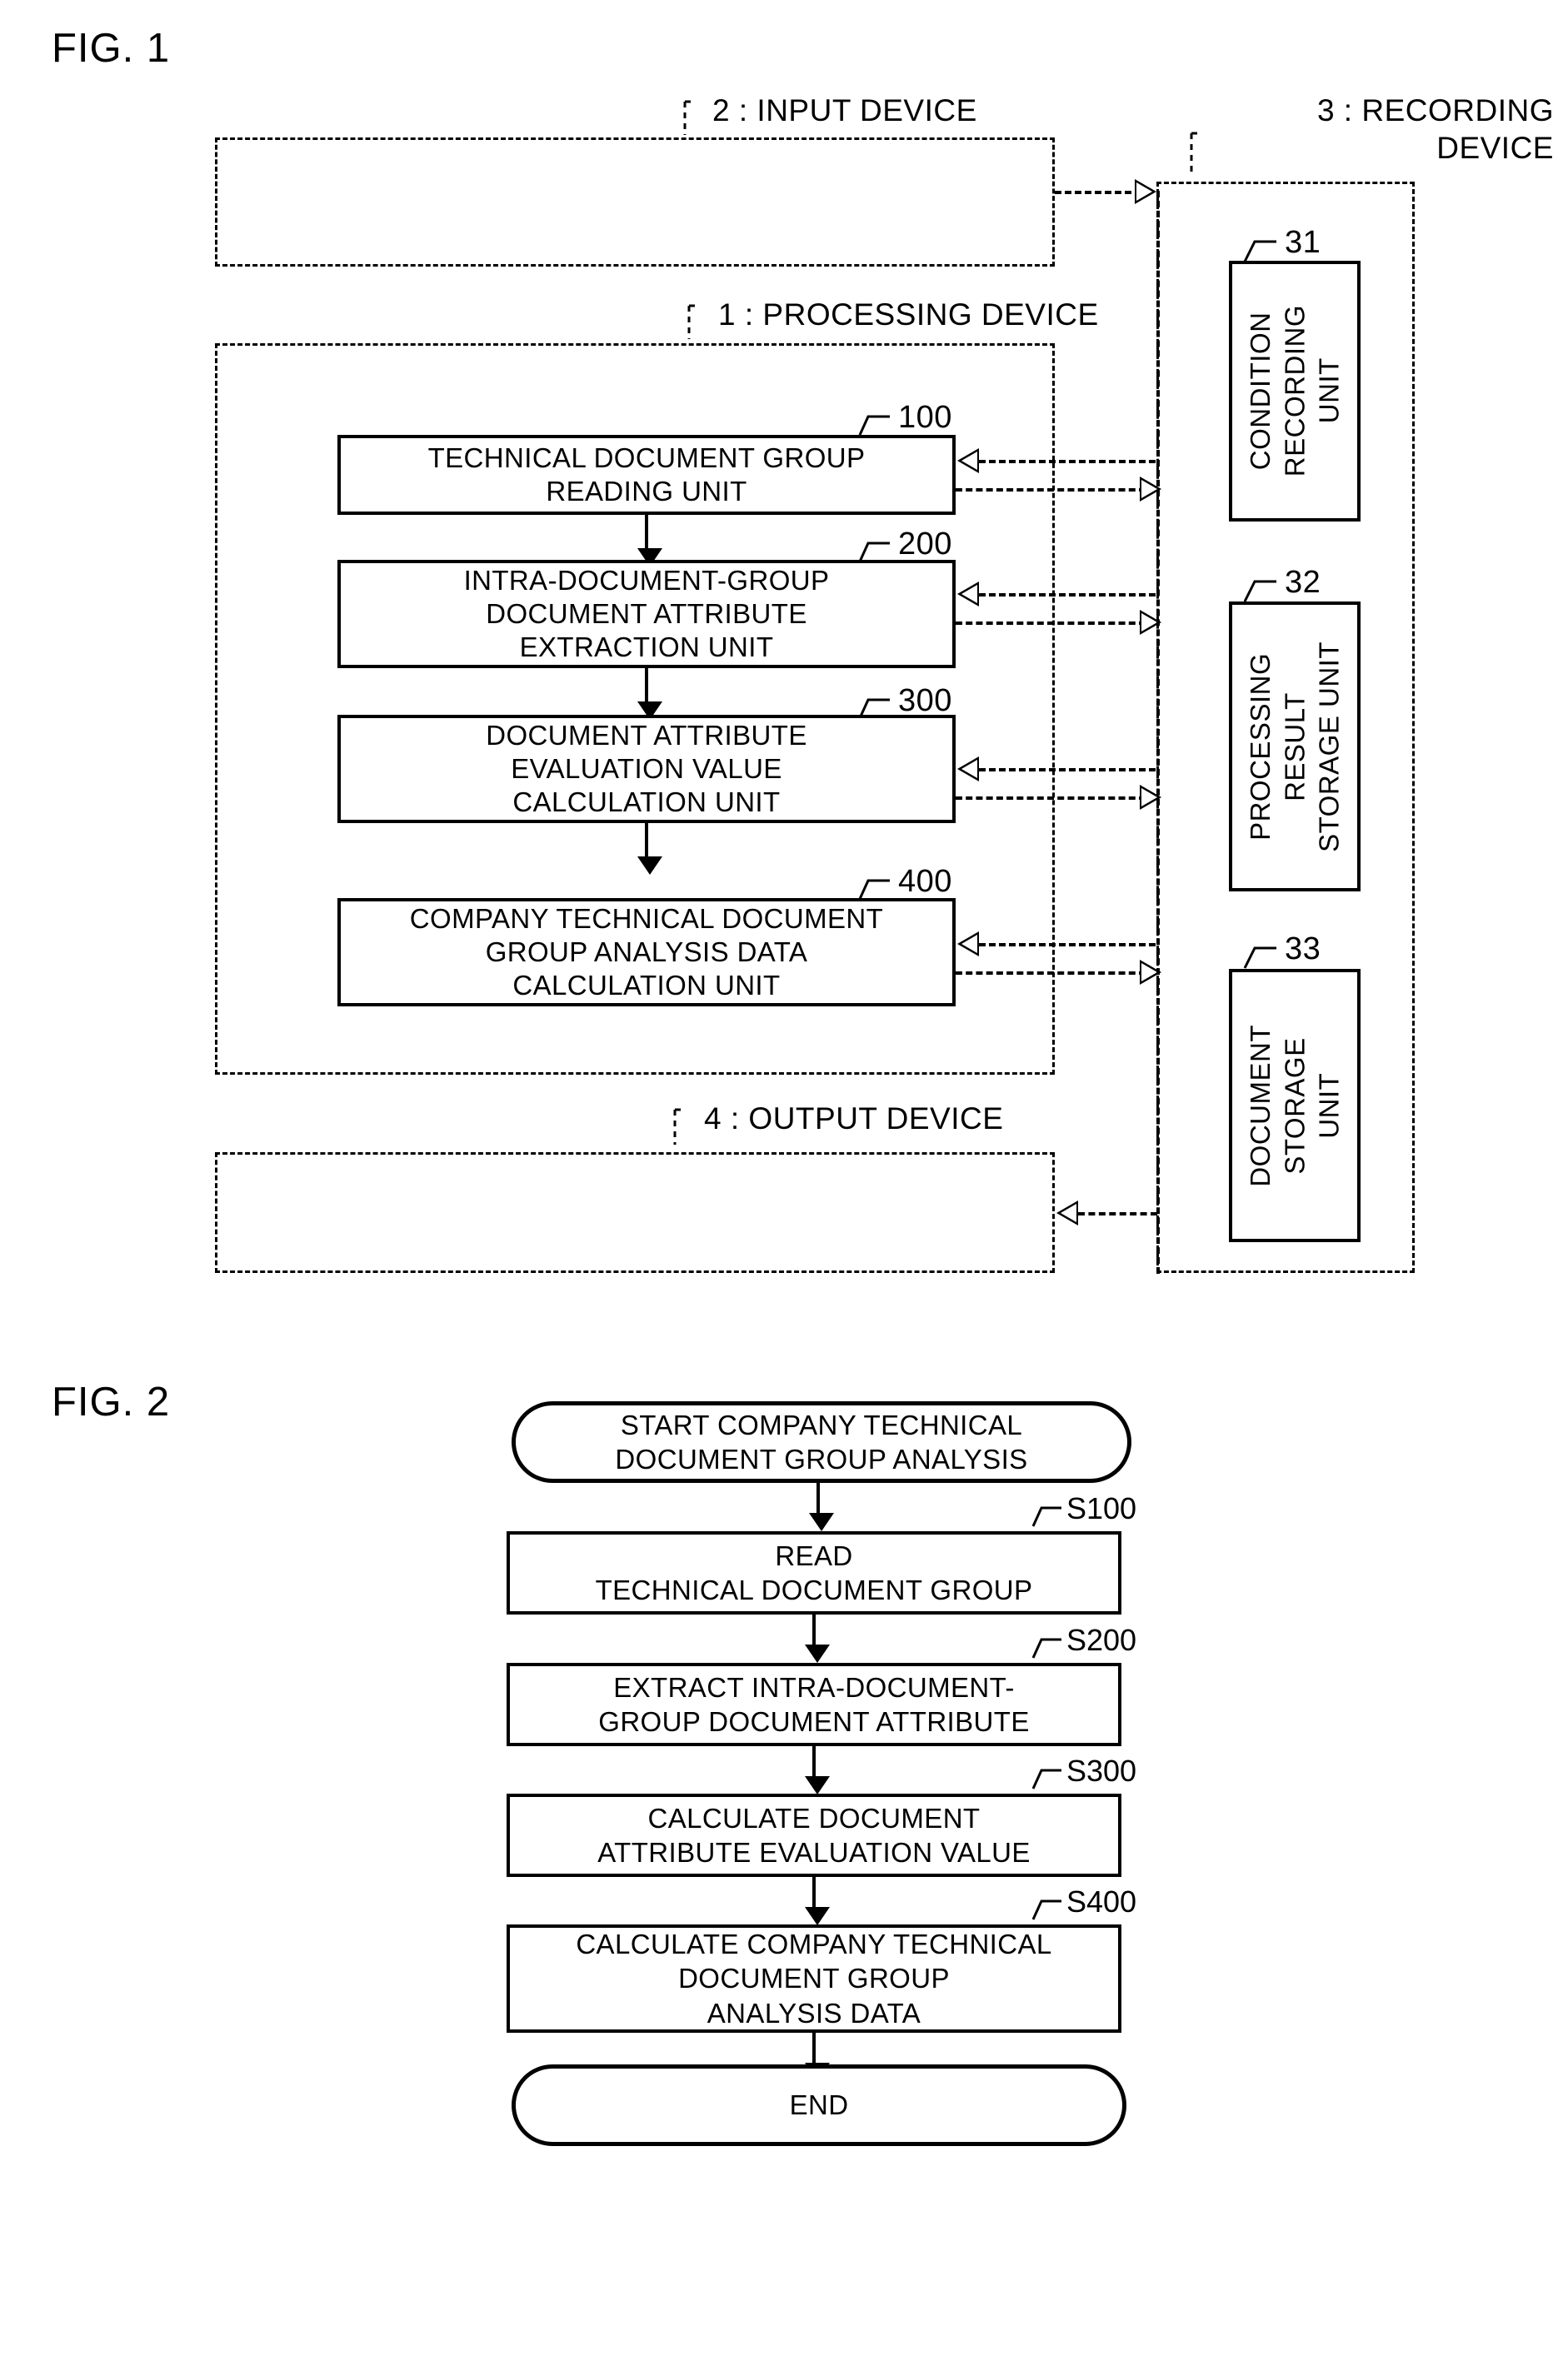 This screenshot has height=2361, width=1568. I want to click on connector-100-in, so click(1067, 462).